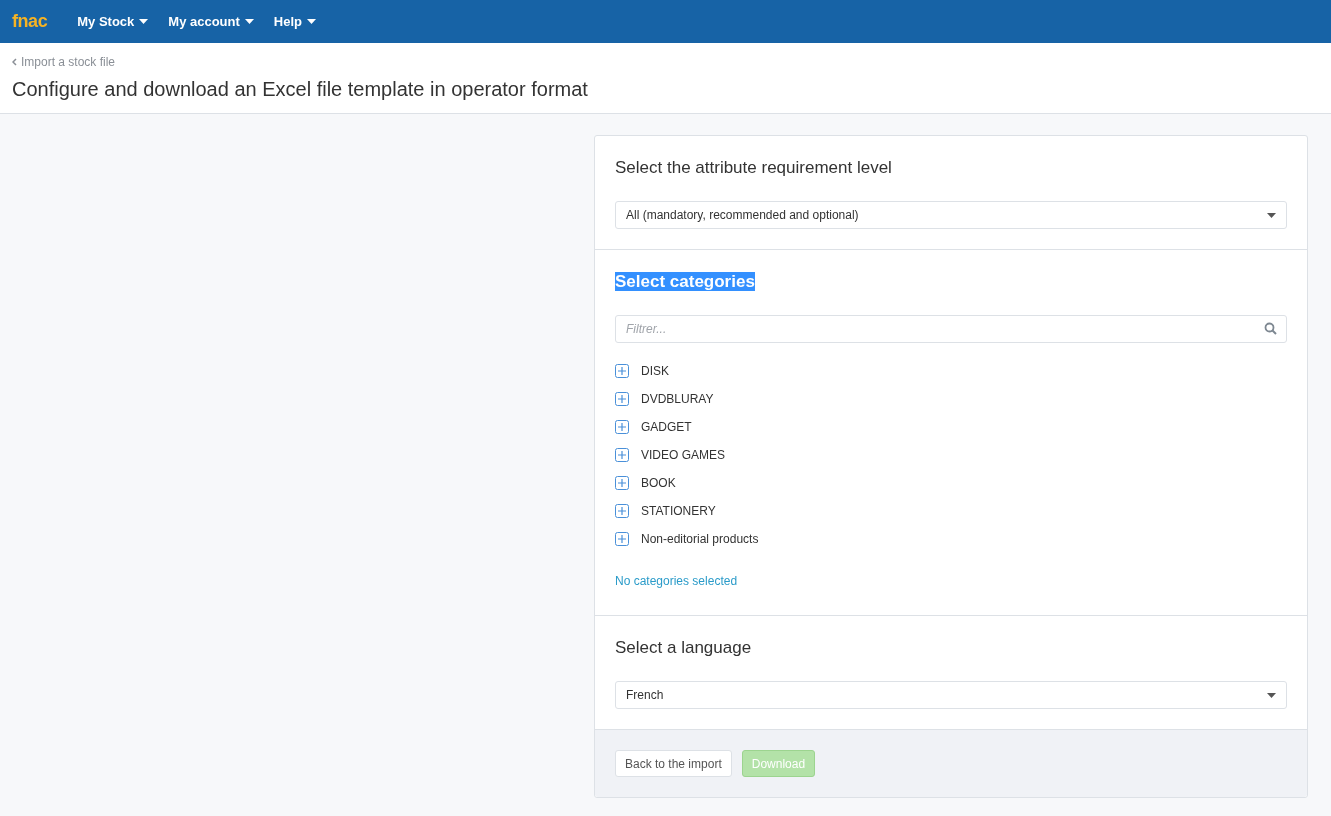  What do you see at coordinates (113, 21) in the screenshot?
I see `nav-menu: My Stock` at bounding box center [113, 21].